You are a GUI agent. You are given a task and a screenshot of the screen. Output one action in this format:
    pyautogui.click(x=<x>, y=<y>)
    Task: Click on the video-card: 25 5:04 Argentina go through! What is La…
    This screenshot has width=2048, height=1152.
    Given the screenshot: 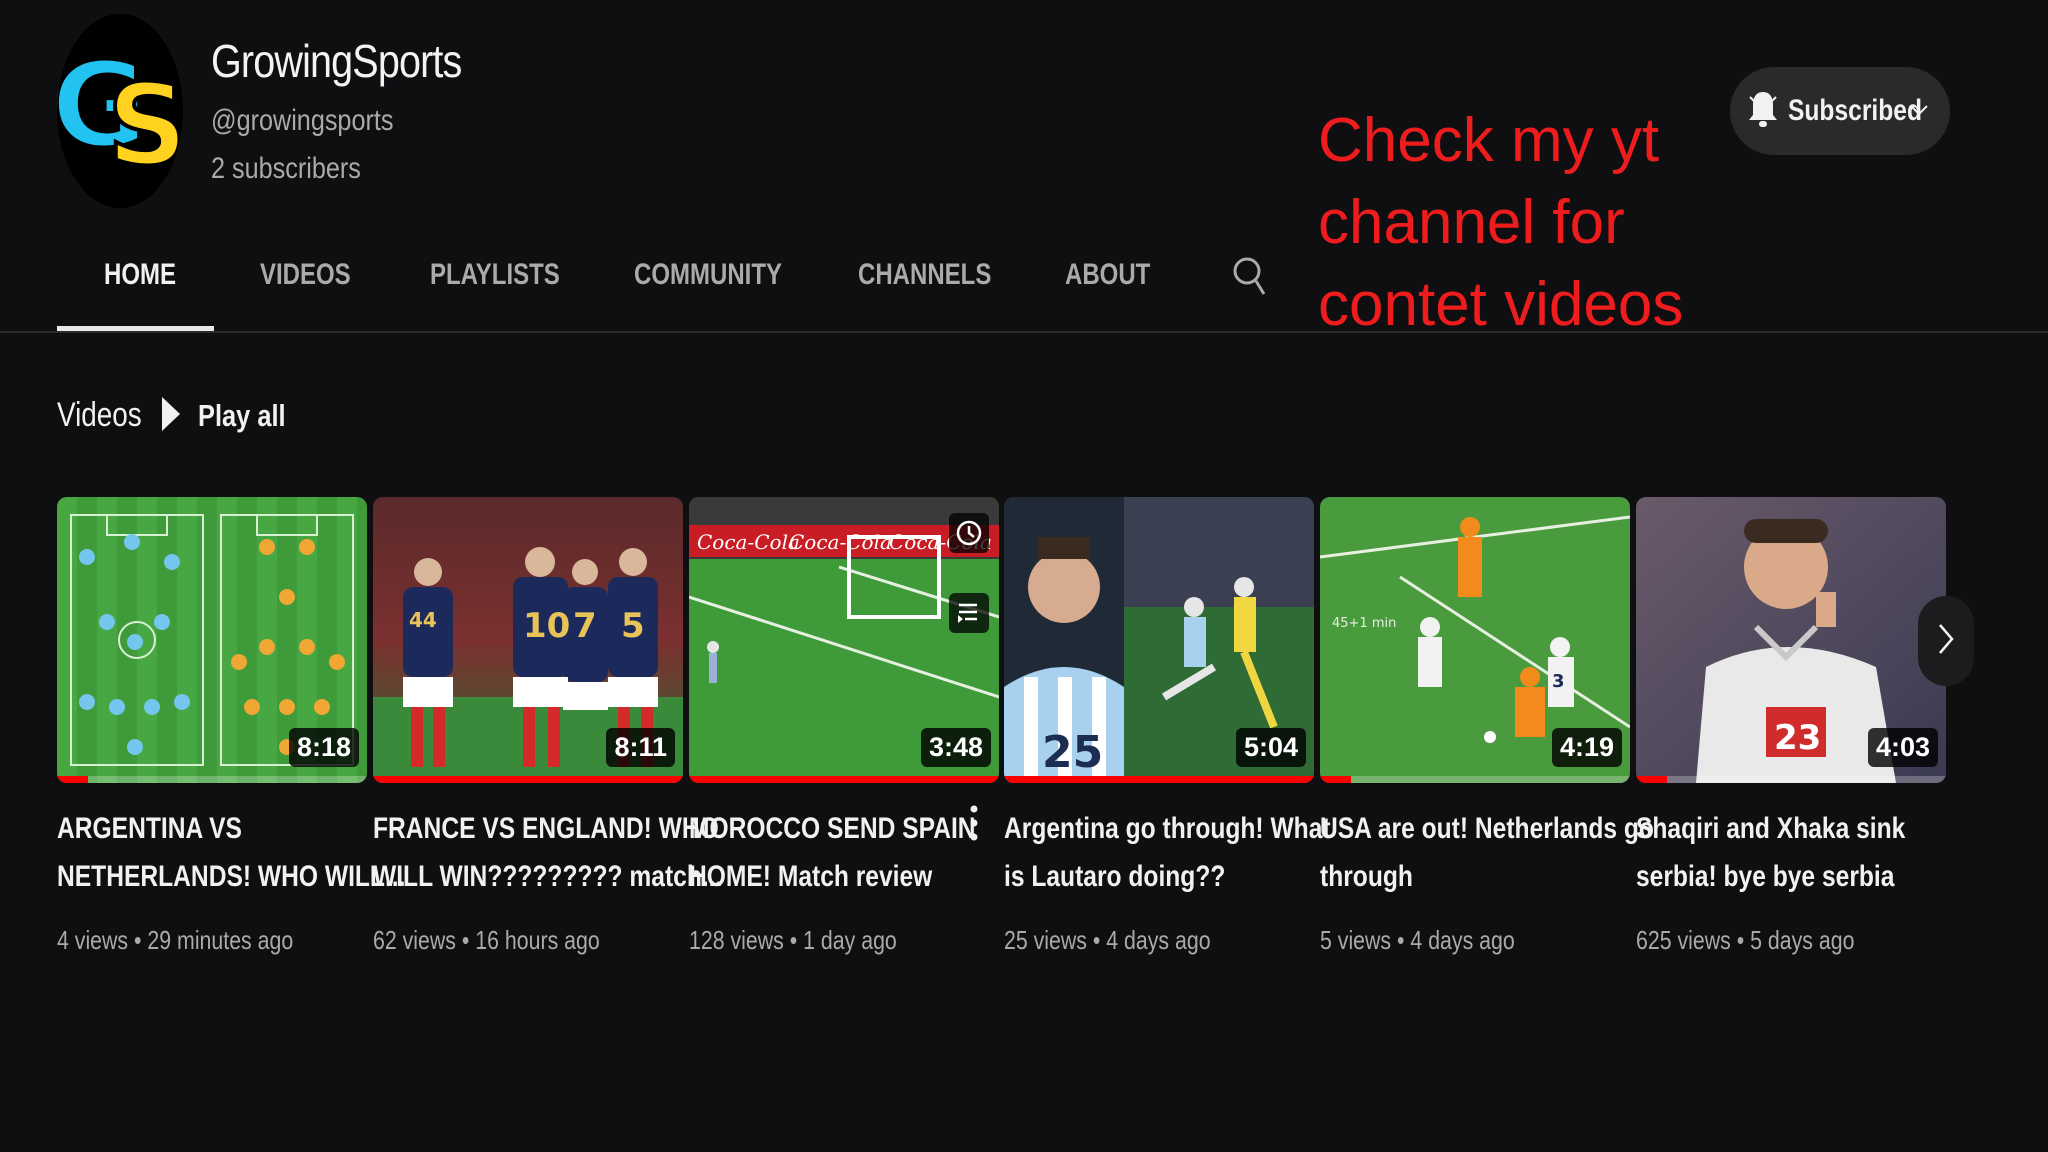 What is the action you would take?
    pyautogui.click(x=1167, y=726)
    